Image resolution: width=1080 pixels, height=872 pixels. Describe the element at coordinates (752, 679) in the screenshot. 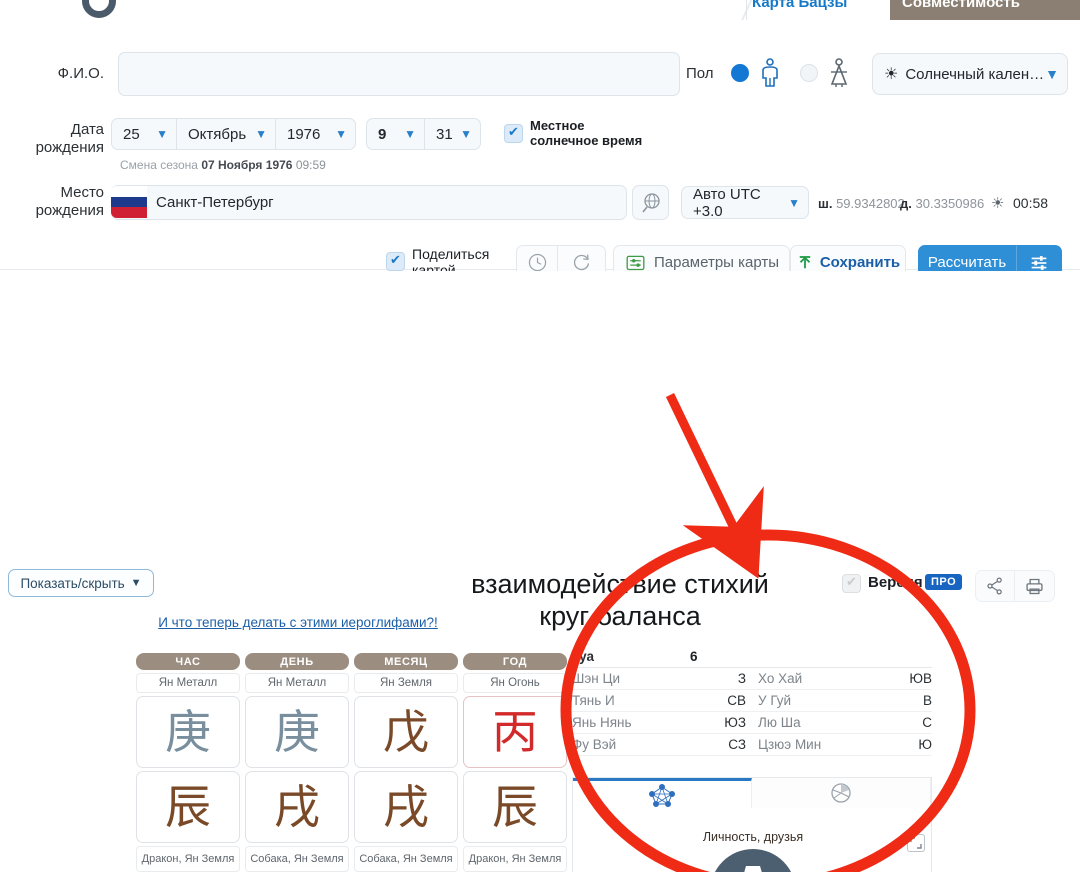

I see `gua-row: Шэн Ци З Хо Хай ЮВ` at that location.